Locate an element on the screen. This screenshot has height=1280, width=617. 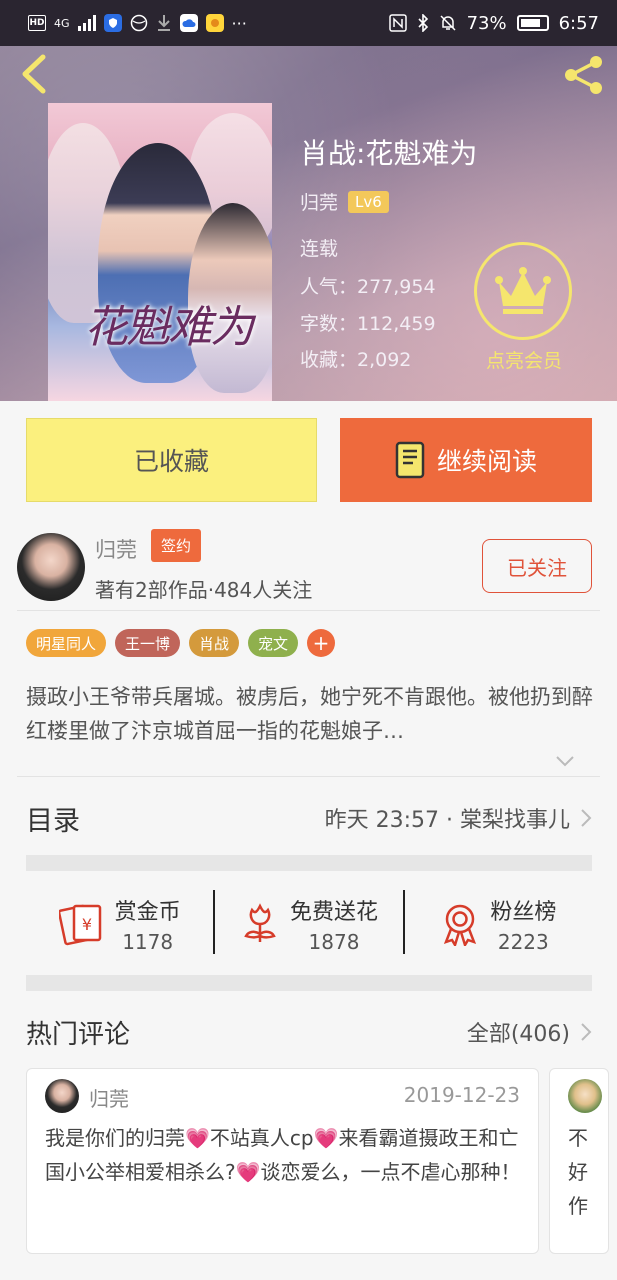
book-author-row: 归莞 Lv6 is located at coordinates (344, 201).